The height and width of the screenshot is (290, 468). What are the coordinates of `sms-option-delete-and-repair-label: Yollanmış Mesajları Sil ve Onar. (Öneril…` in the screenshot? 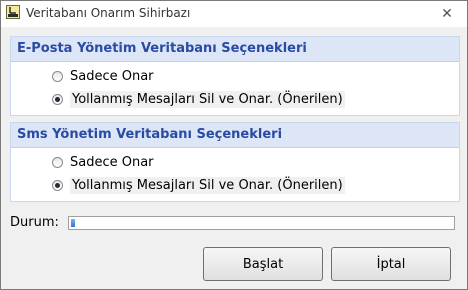 It's located at (207, 185).